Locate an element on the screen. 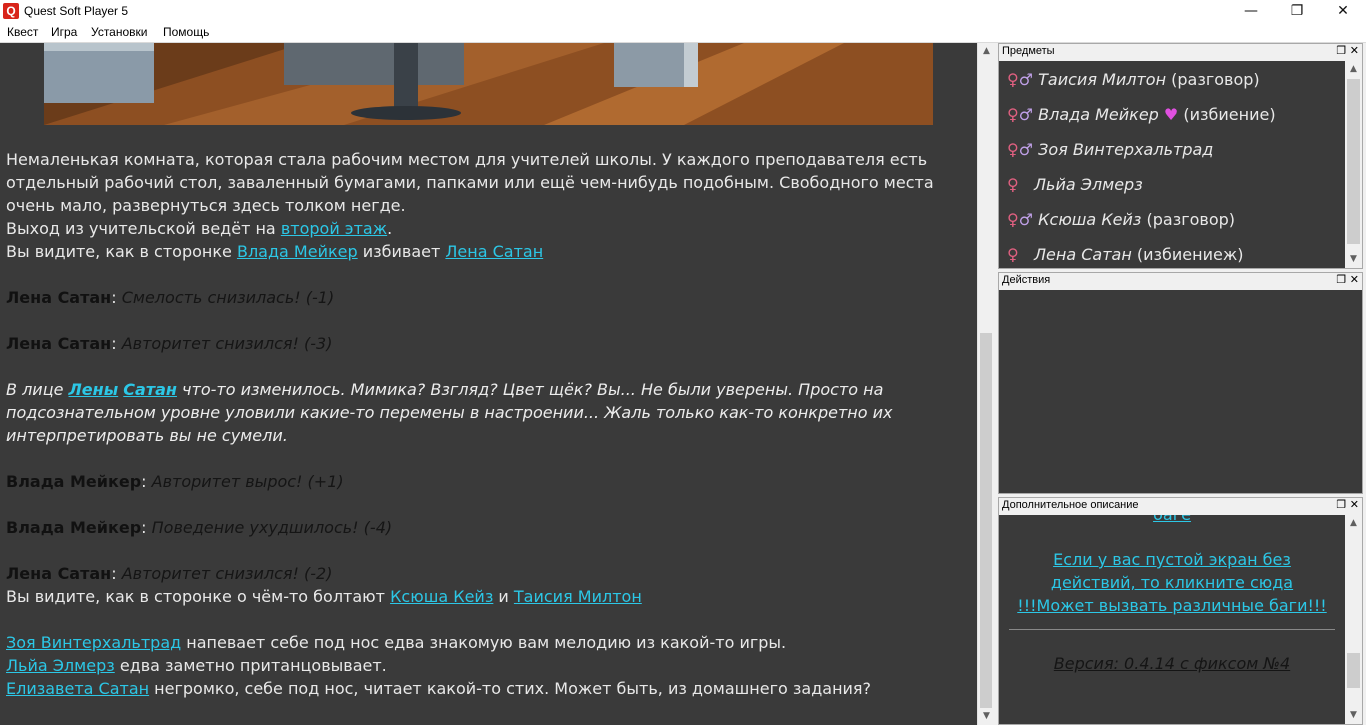 The width and height of the screenshot is (1366, 725). see-mid: избивает is located at coordinates (401, 251).